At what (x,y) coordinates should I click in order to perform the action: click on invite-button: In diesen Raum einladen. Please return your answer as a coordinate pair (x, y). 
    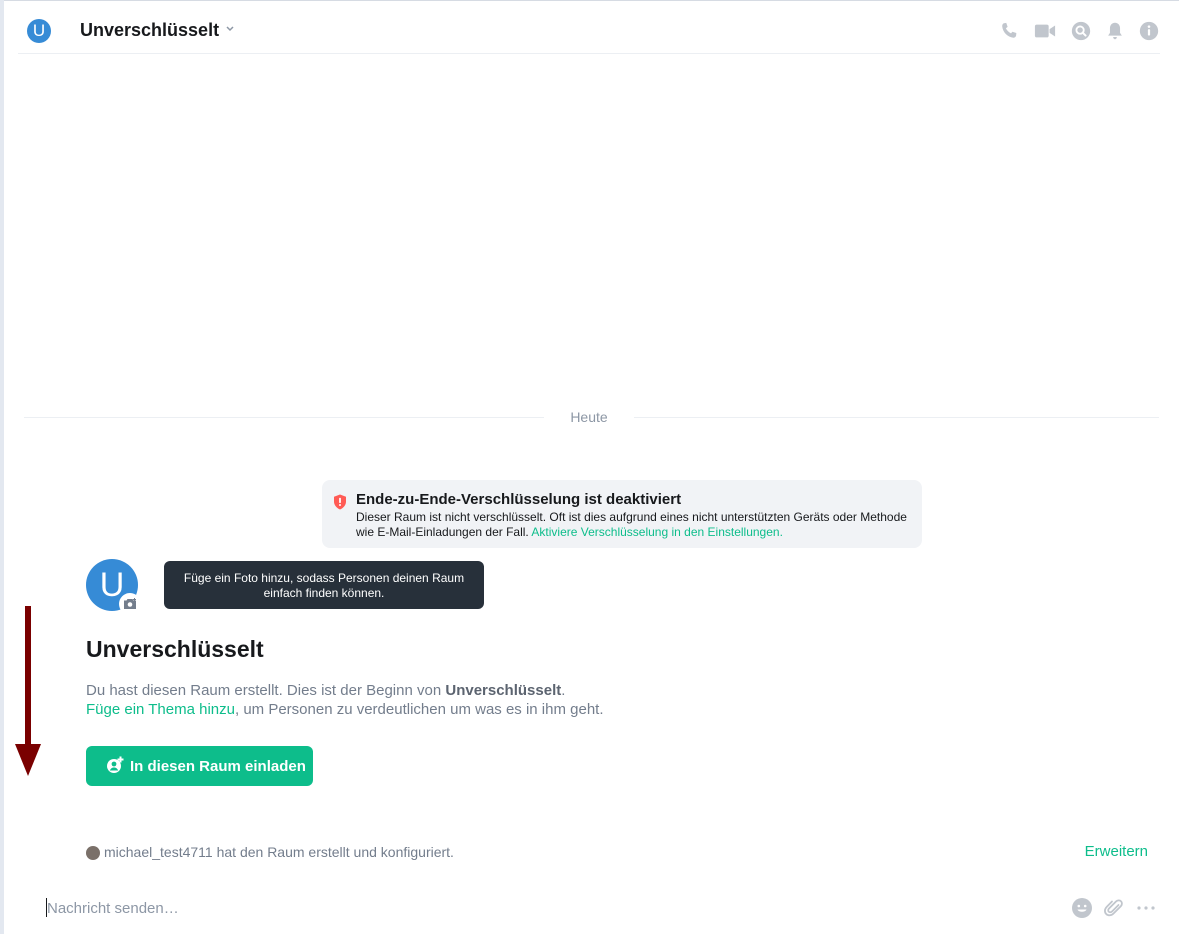
    Looking at the image, I should click on (199, 766).